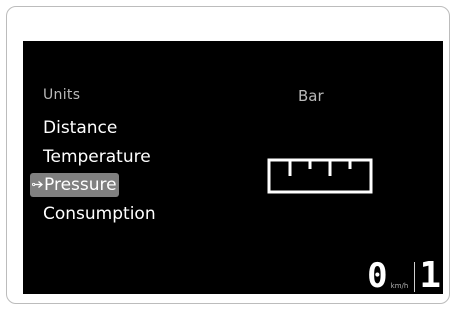 The height and width of the screenshot is (311, 458). Describe the element at coordinates (311, 96) in the screenshot. I see `unit-value-label: Bar` at that location.